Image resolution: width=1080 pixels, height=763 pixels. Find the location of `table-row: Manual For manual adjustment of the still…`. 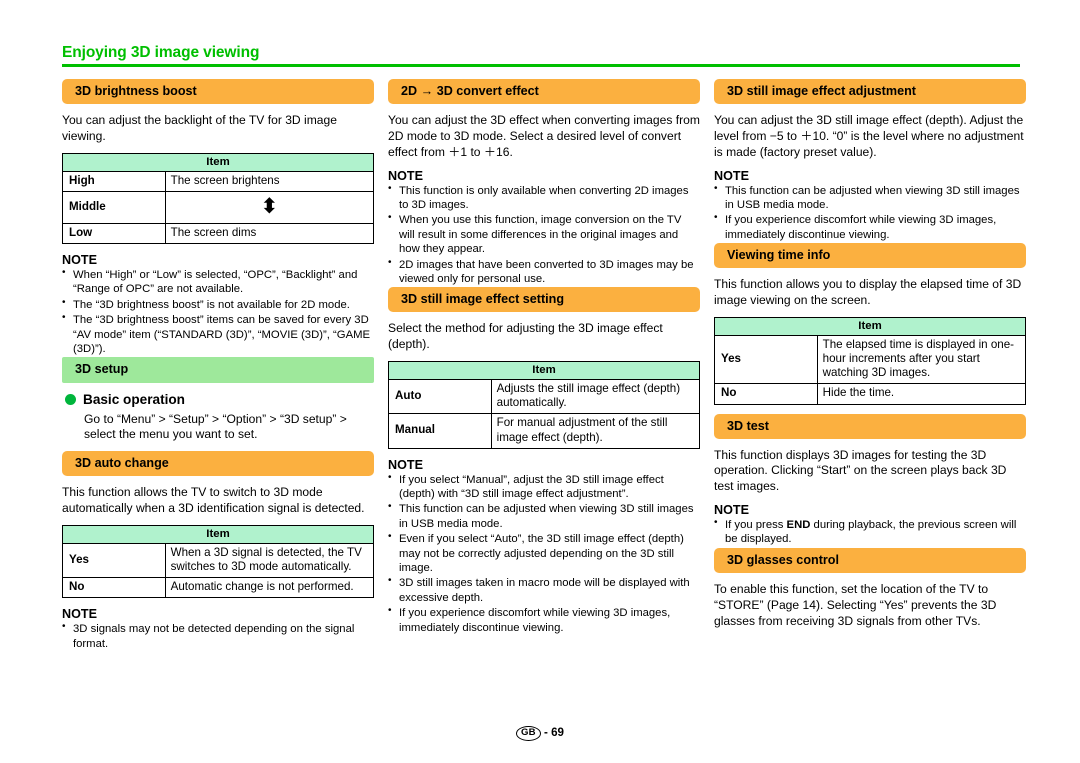

table-row: Manual For manual adjustment of the still… is located at coordinates (544, 431).